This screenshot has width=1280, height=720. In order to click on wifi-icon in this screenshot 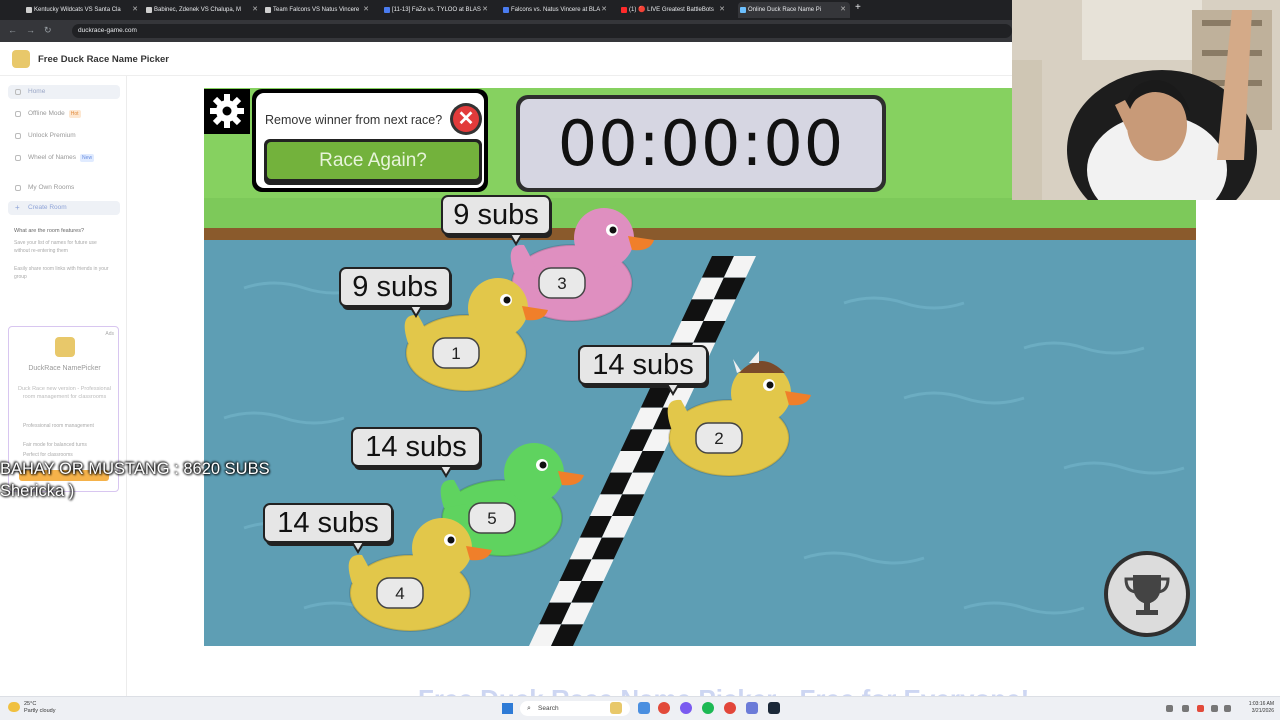, I will do `click(1214, 708)`.